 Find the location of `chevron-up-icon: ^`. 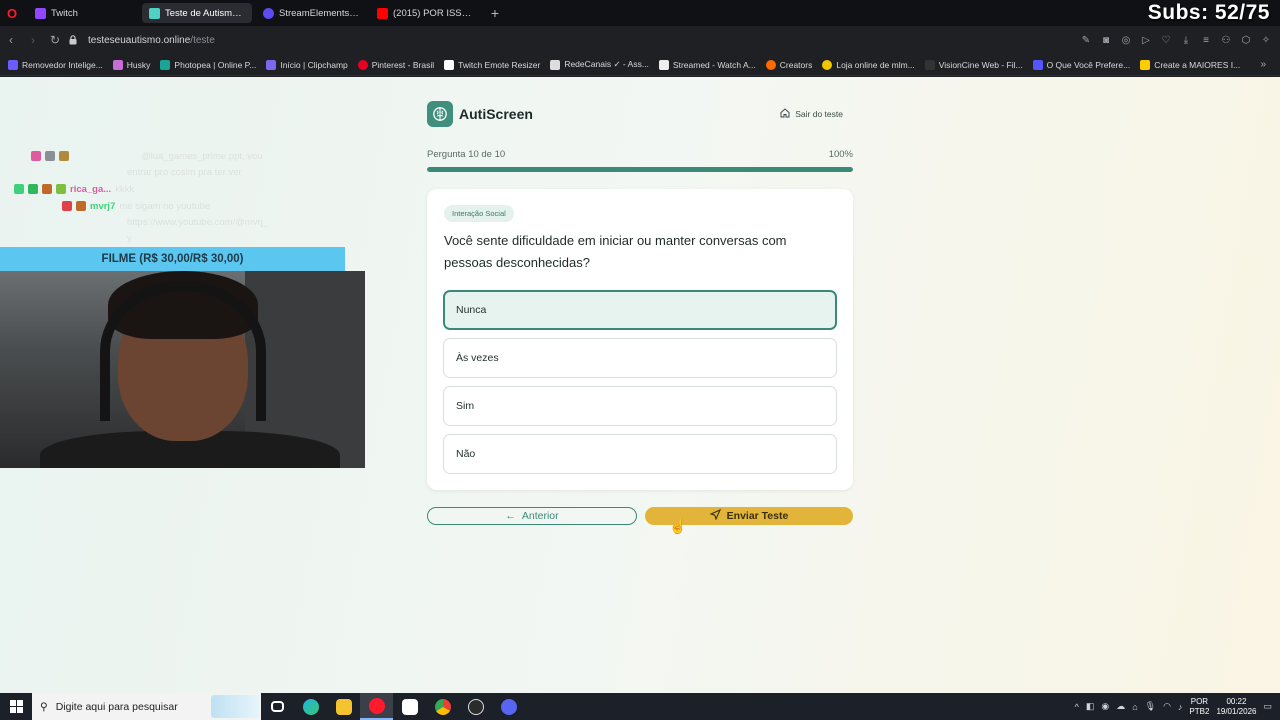

chevron-up-icon: ^ is located at coordinates (1077, 707).